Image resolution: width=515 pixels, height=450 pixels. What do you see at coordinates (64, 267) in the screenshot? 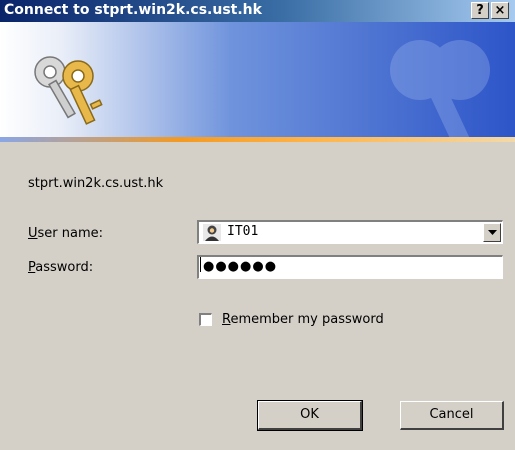
I see `password-label-text: assword:` at bounding box center [64, 267].